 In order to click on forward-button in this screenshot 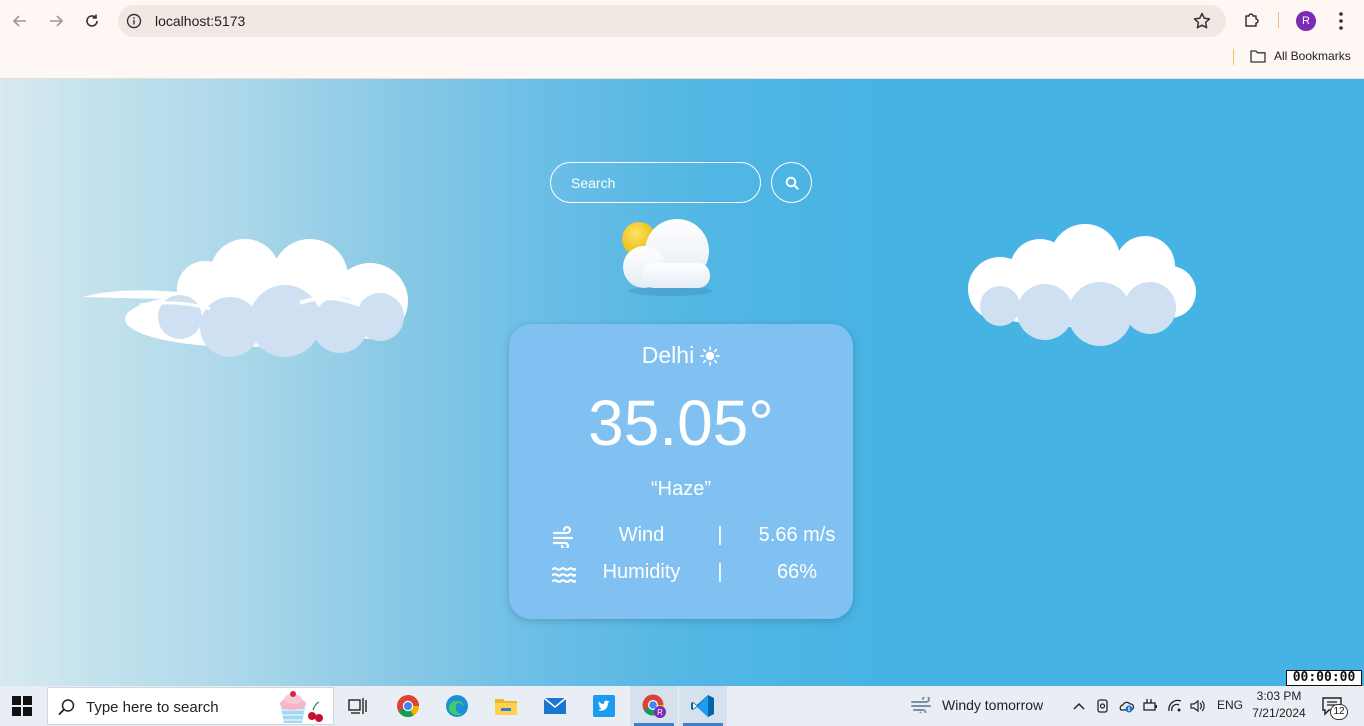, I will do `click(56, 21)`.